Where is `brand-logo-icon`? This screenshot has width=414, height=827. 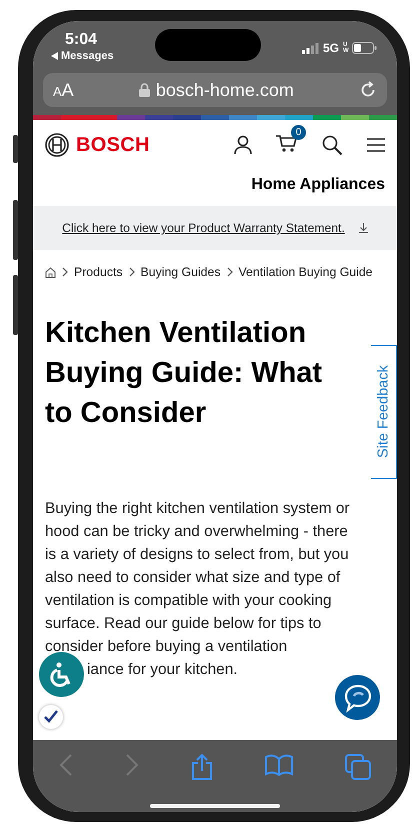
brand-logo-icon is located at coordinates (57, 145).